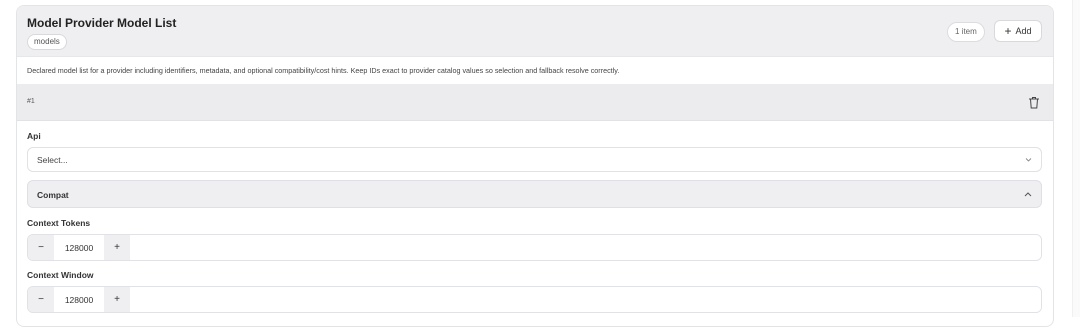 The width and height of the screenshot is (1080, 327). I want to click on item-header: #1, so click(535, 103).